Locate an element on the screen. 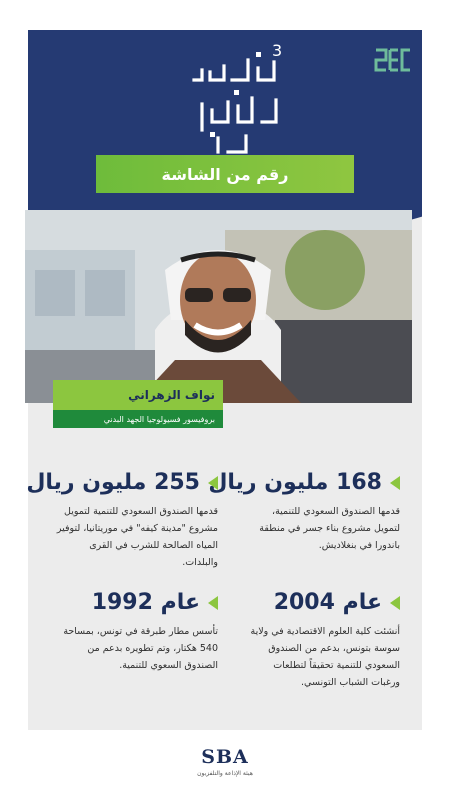 Image resolution: width=450 pixels, height=800 pixels. fact-headline: عام 1992 is located at coordinates (145, 602).